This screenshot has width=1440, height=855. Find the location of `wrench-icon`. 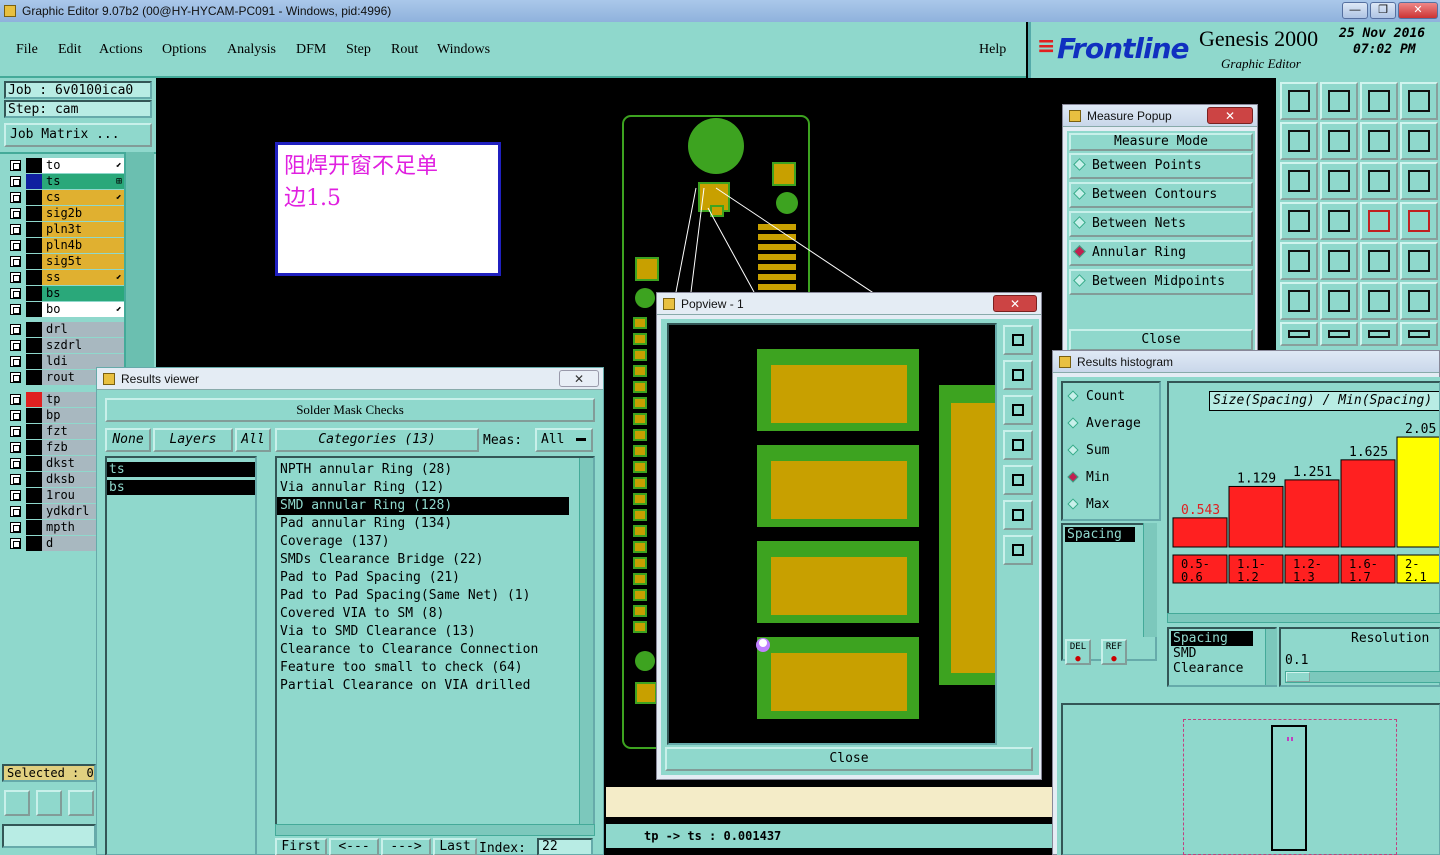

wrench-icon is located at coordinates (1299, 221).